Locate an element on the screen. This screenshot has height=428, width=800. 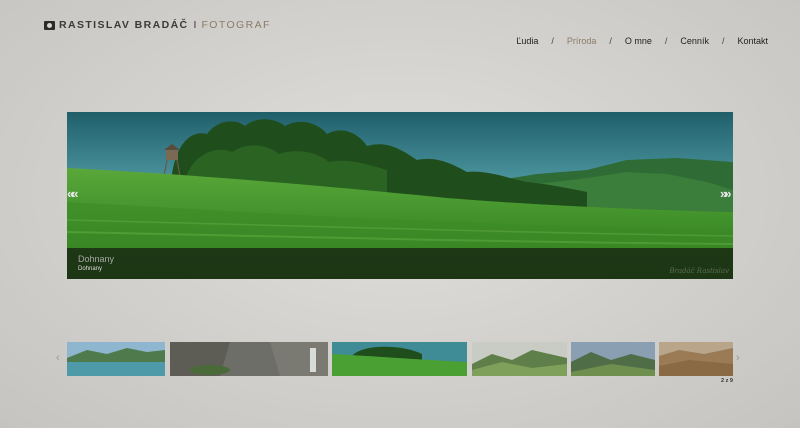
nav-item-cennik: Cenník is located at coordinates (694, 41).